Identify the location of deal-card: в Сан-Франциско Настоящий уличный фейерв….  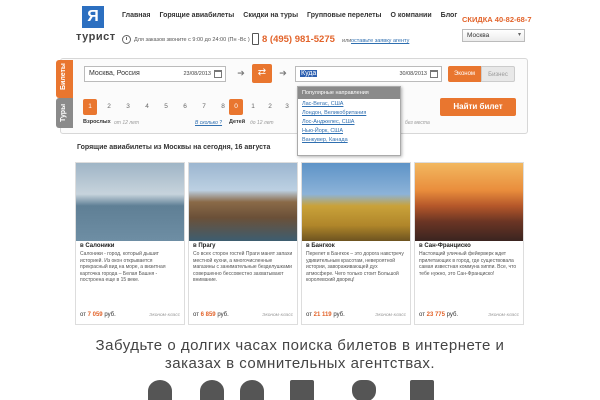
(469, 243).